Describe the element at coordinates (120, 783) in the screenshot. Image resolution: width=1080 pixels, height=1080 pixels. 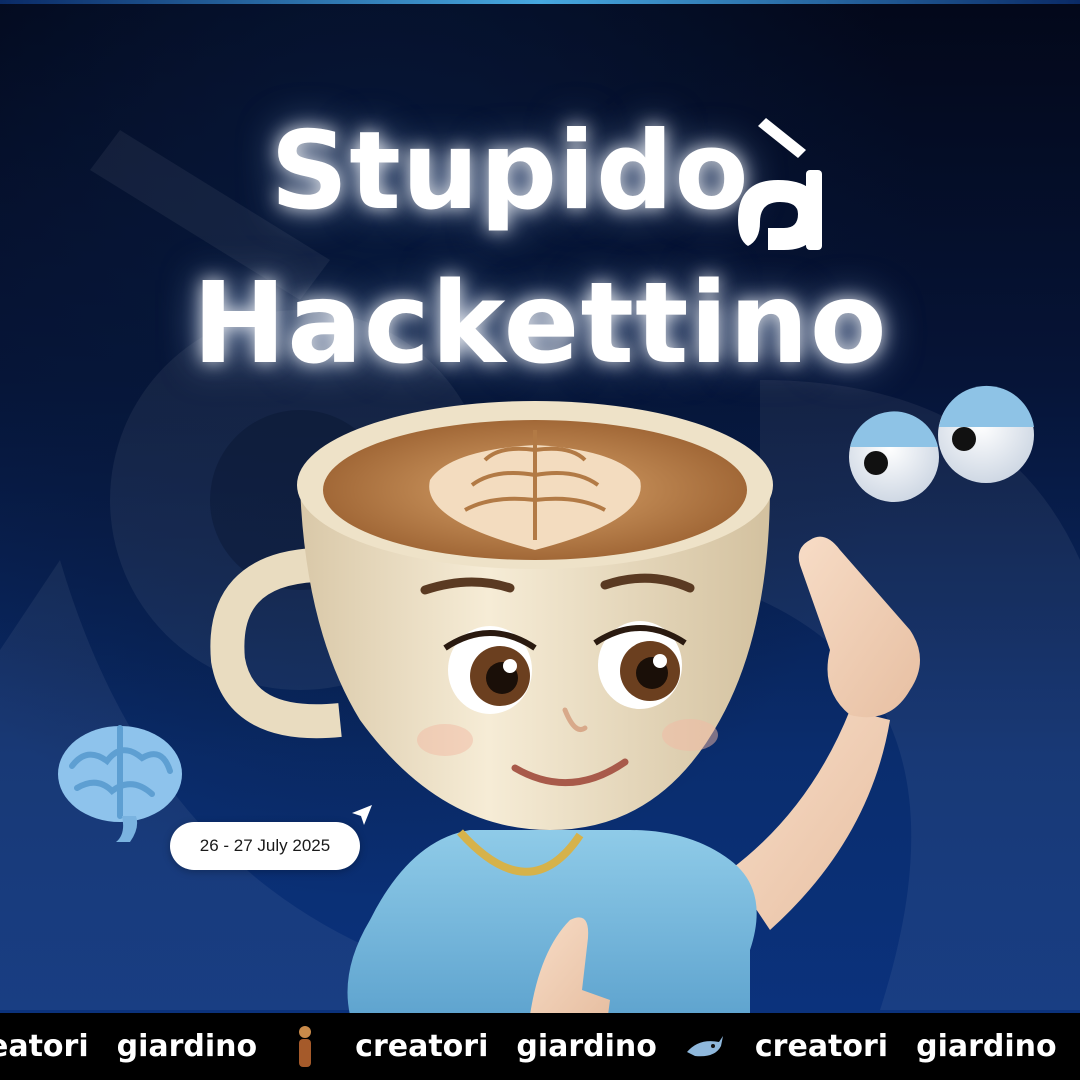
I see `brain-icon` at that location.